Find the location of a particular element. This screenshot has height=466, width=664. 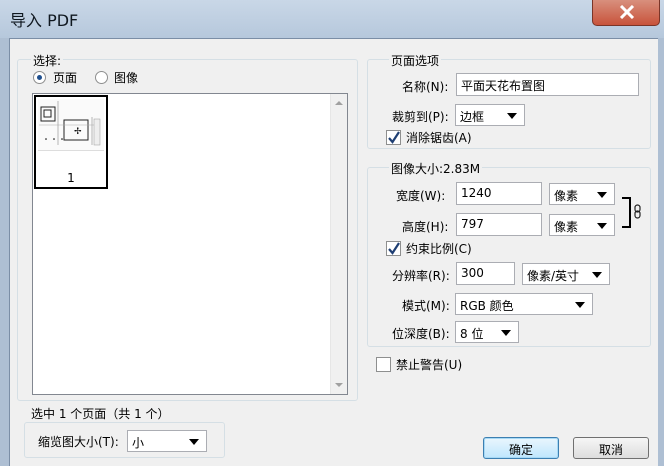

width-unit-value: 像素 is located at coordinates (566, 196).